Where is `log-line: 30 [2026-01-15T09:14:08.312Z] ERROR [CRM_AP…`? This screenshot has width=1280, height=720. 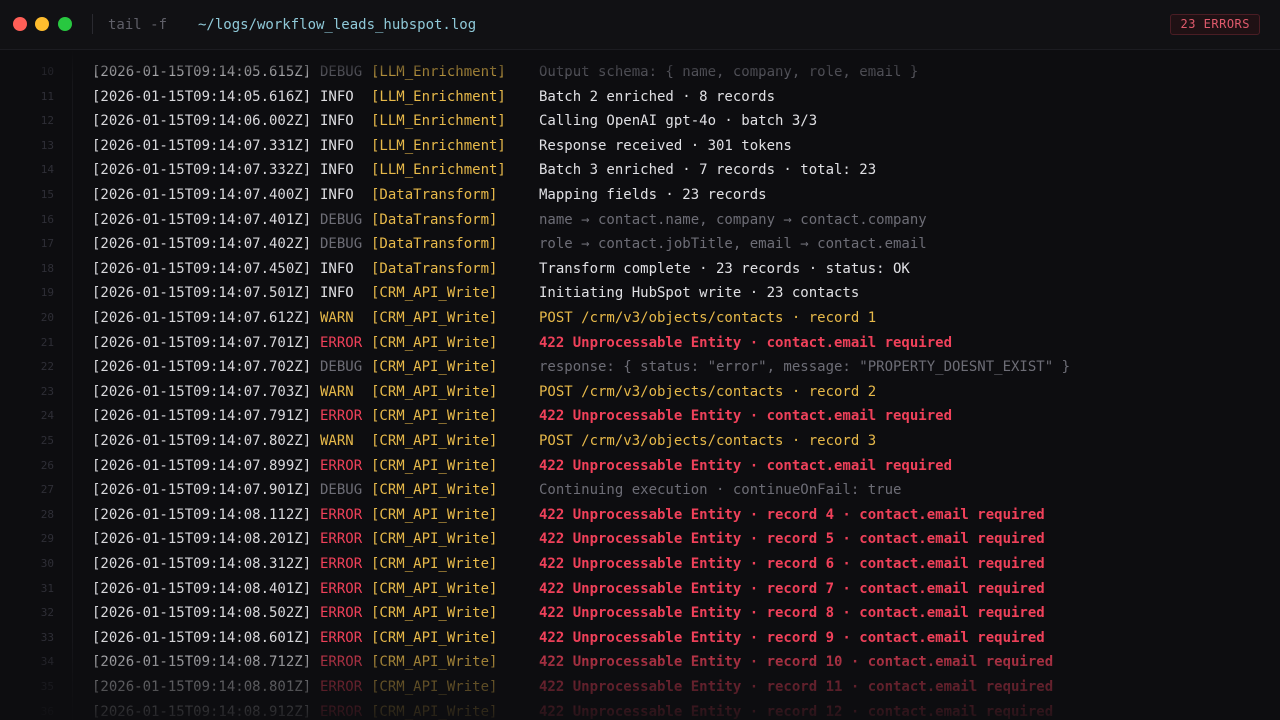 log-line: 30 [2026-01-15T09:14:08.312Z] ERROR [CRM_AP… is located at coordinates (640, 564).